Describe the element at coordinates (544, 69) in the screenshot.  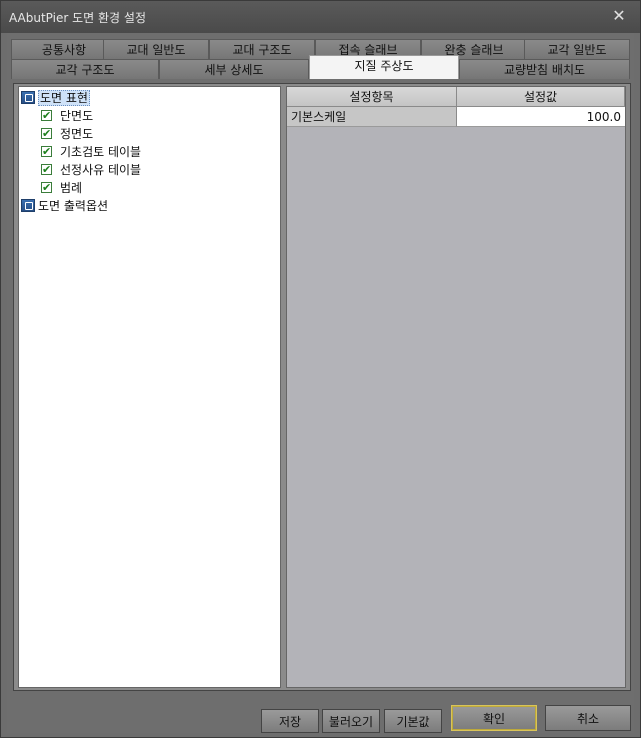
I see `tab-bearing-layout: 교량받침 배치도` at that location.